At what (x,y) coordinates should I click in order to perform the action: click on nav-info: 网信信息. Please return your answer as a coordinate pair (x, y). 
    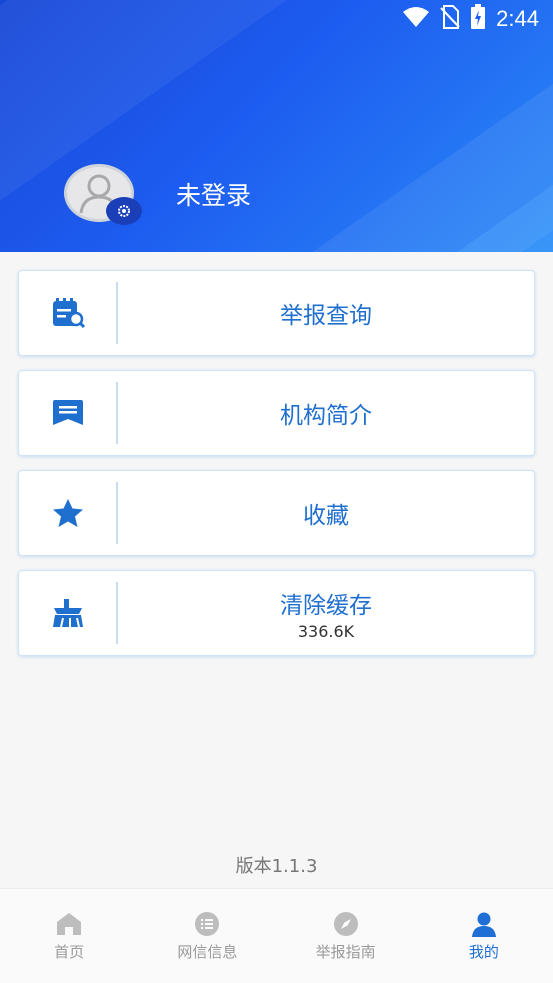
    Looking at the image, I should click on (207, 936).